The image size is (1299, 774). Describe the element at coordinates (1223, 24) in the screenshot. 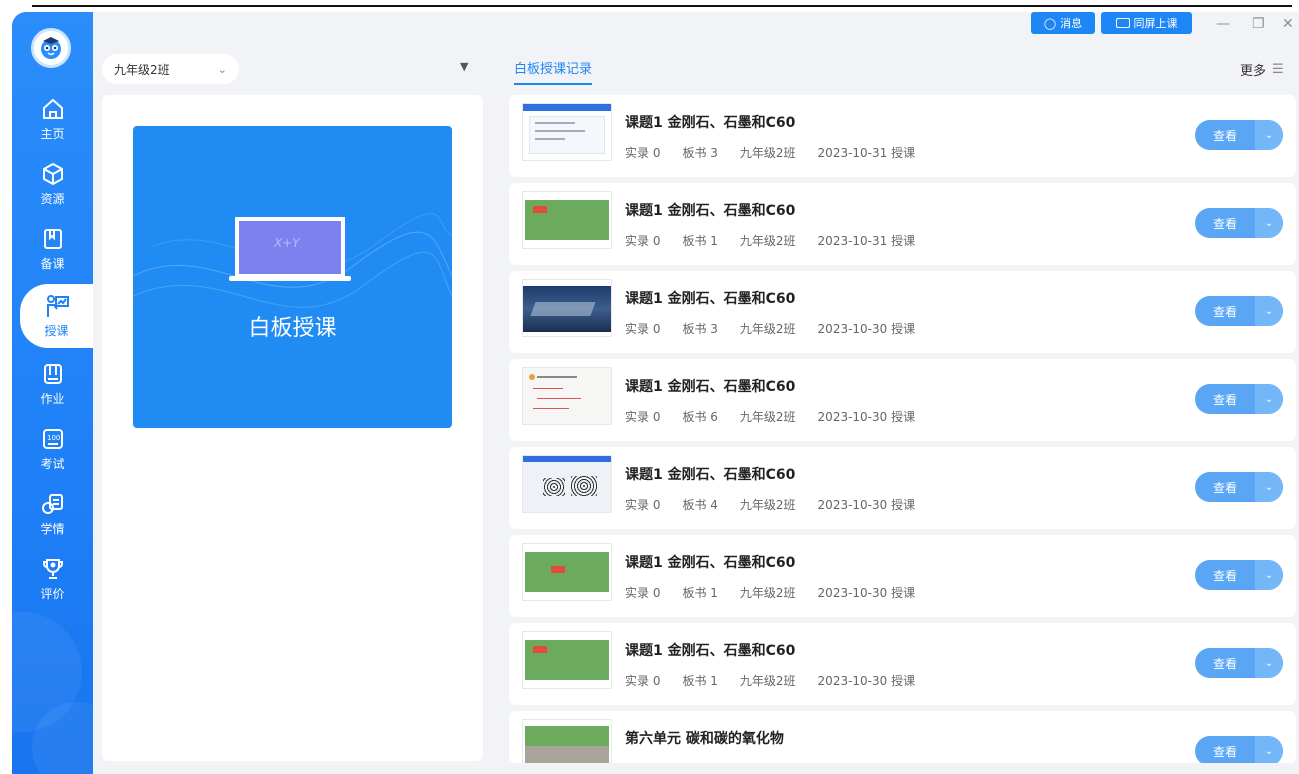

I see `minimize-button: —` at that location.